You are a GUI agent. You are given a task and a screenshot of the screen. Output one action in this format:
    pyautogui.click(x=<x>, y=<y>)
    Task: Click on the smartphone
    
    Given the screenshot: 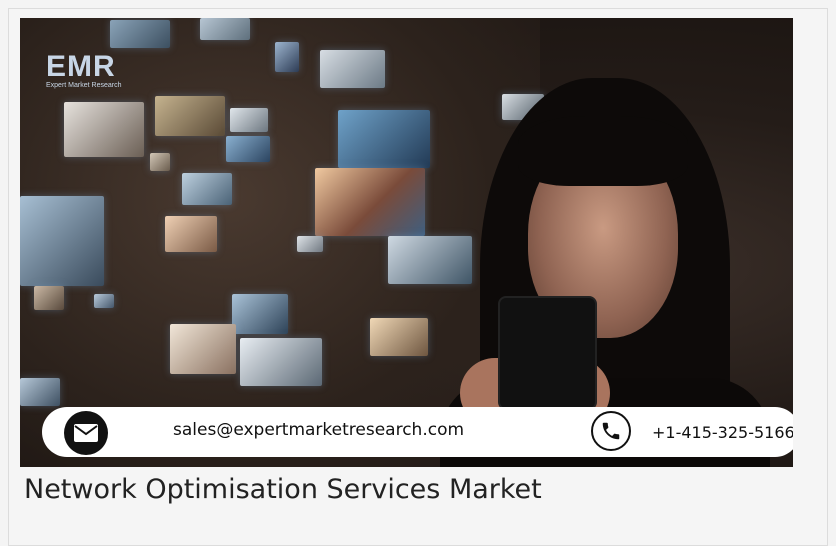 What is the action you would take?
    pyautogui.click(x=547, y=353)
    